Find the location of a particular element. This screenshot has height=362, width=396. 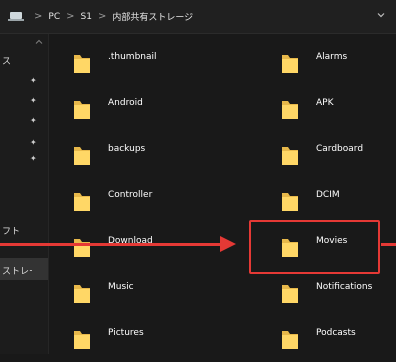

breadcrumb-pc: PC is located at coordinates (54, 17).